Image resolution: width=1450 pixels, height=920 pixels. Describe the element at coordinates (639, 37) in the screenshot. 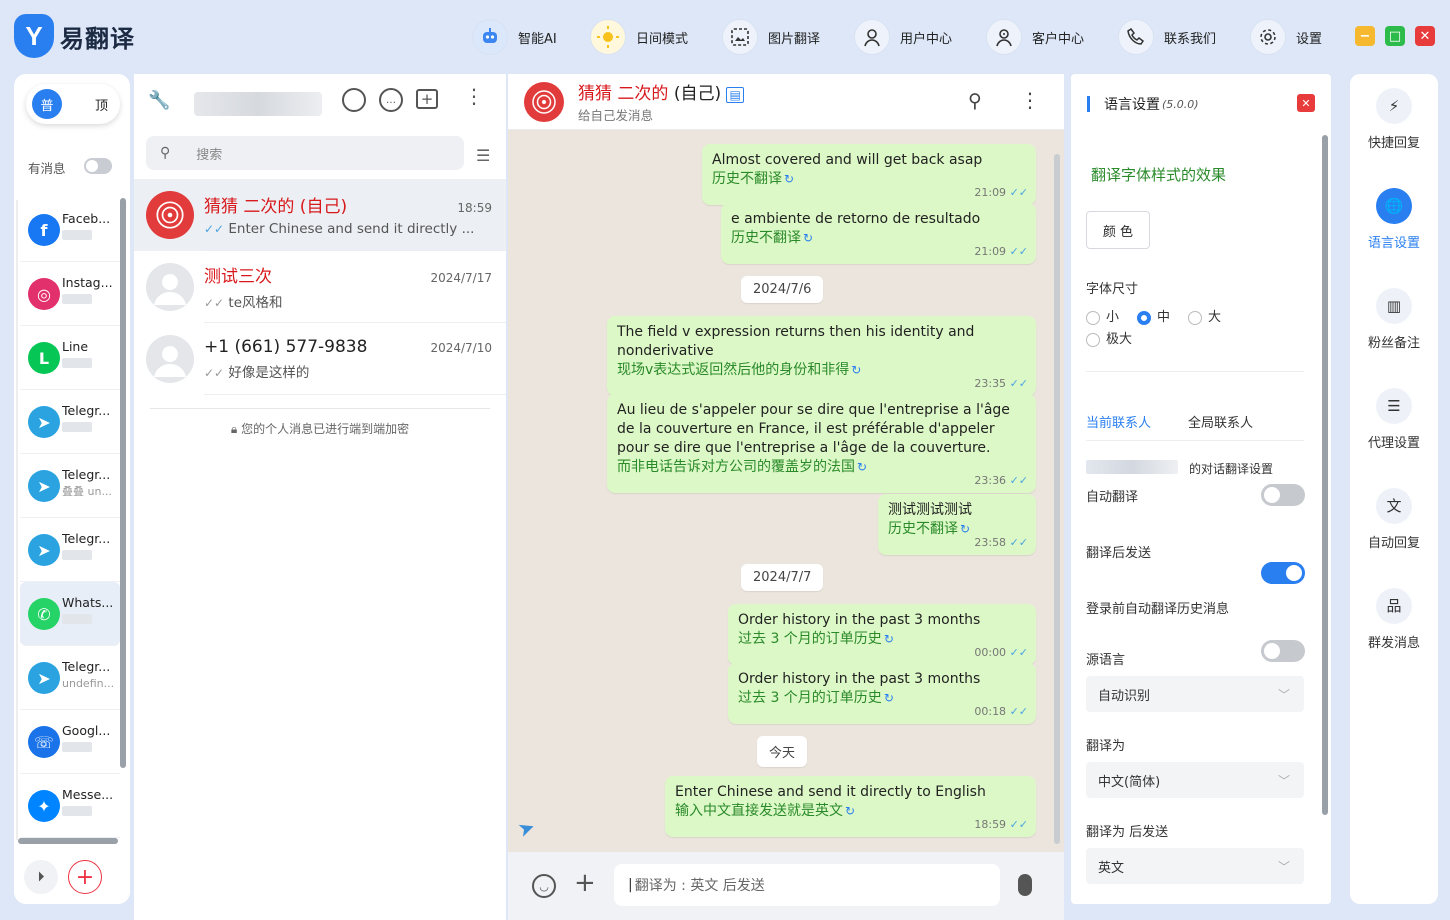

I see `nav-day-mode: 日间模式` at that location.